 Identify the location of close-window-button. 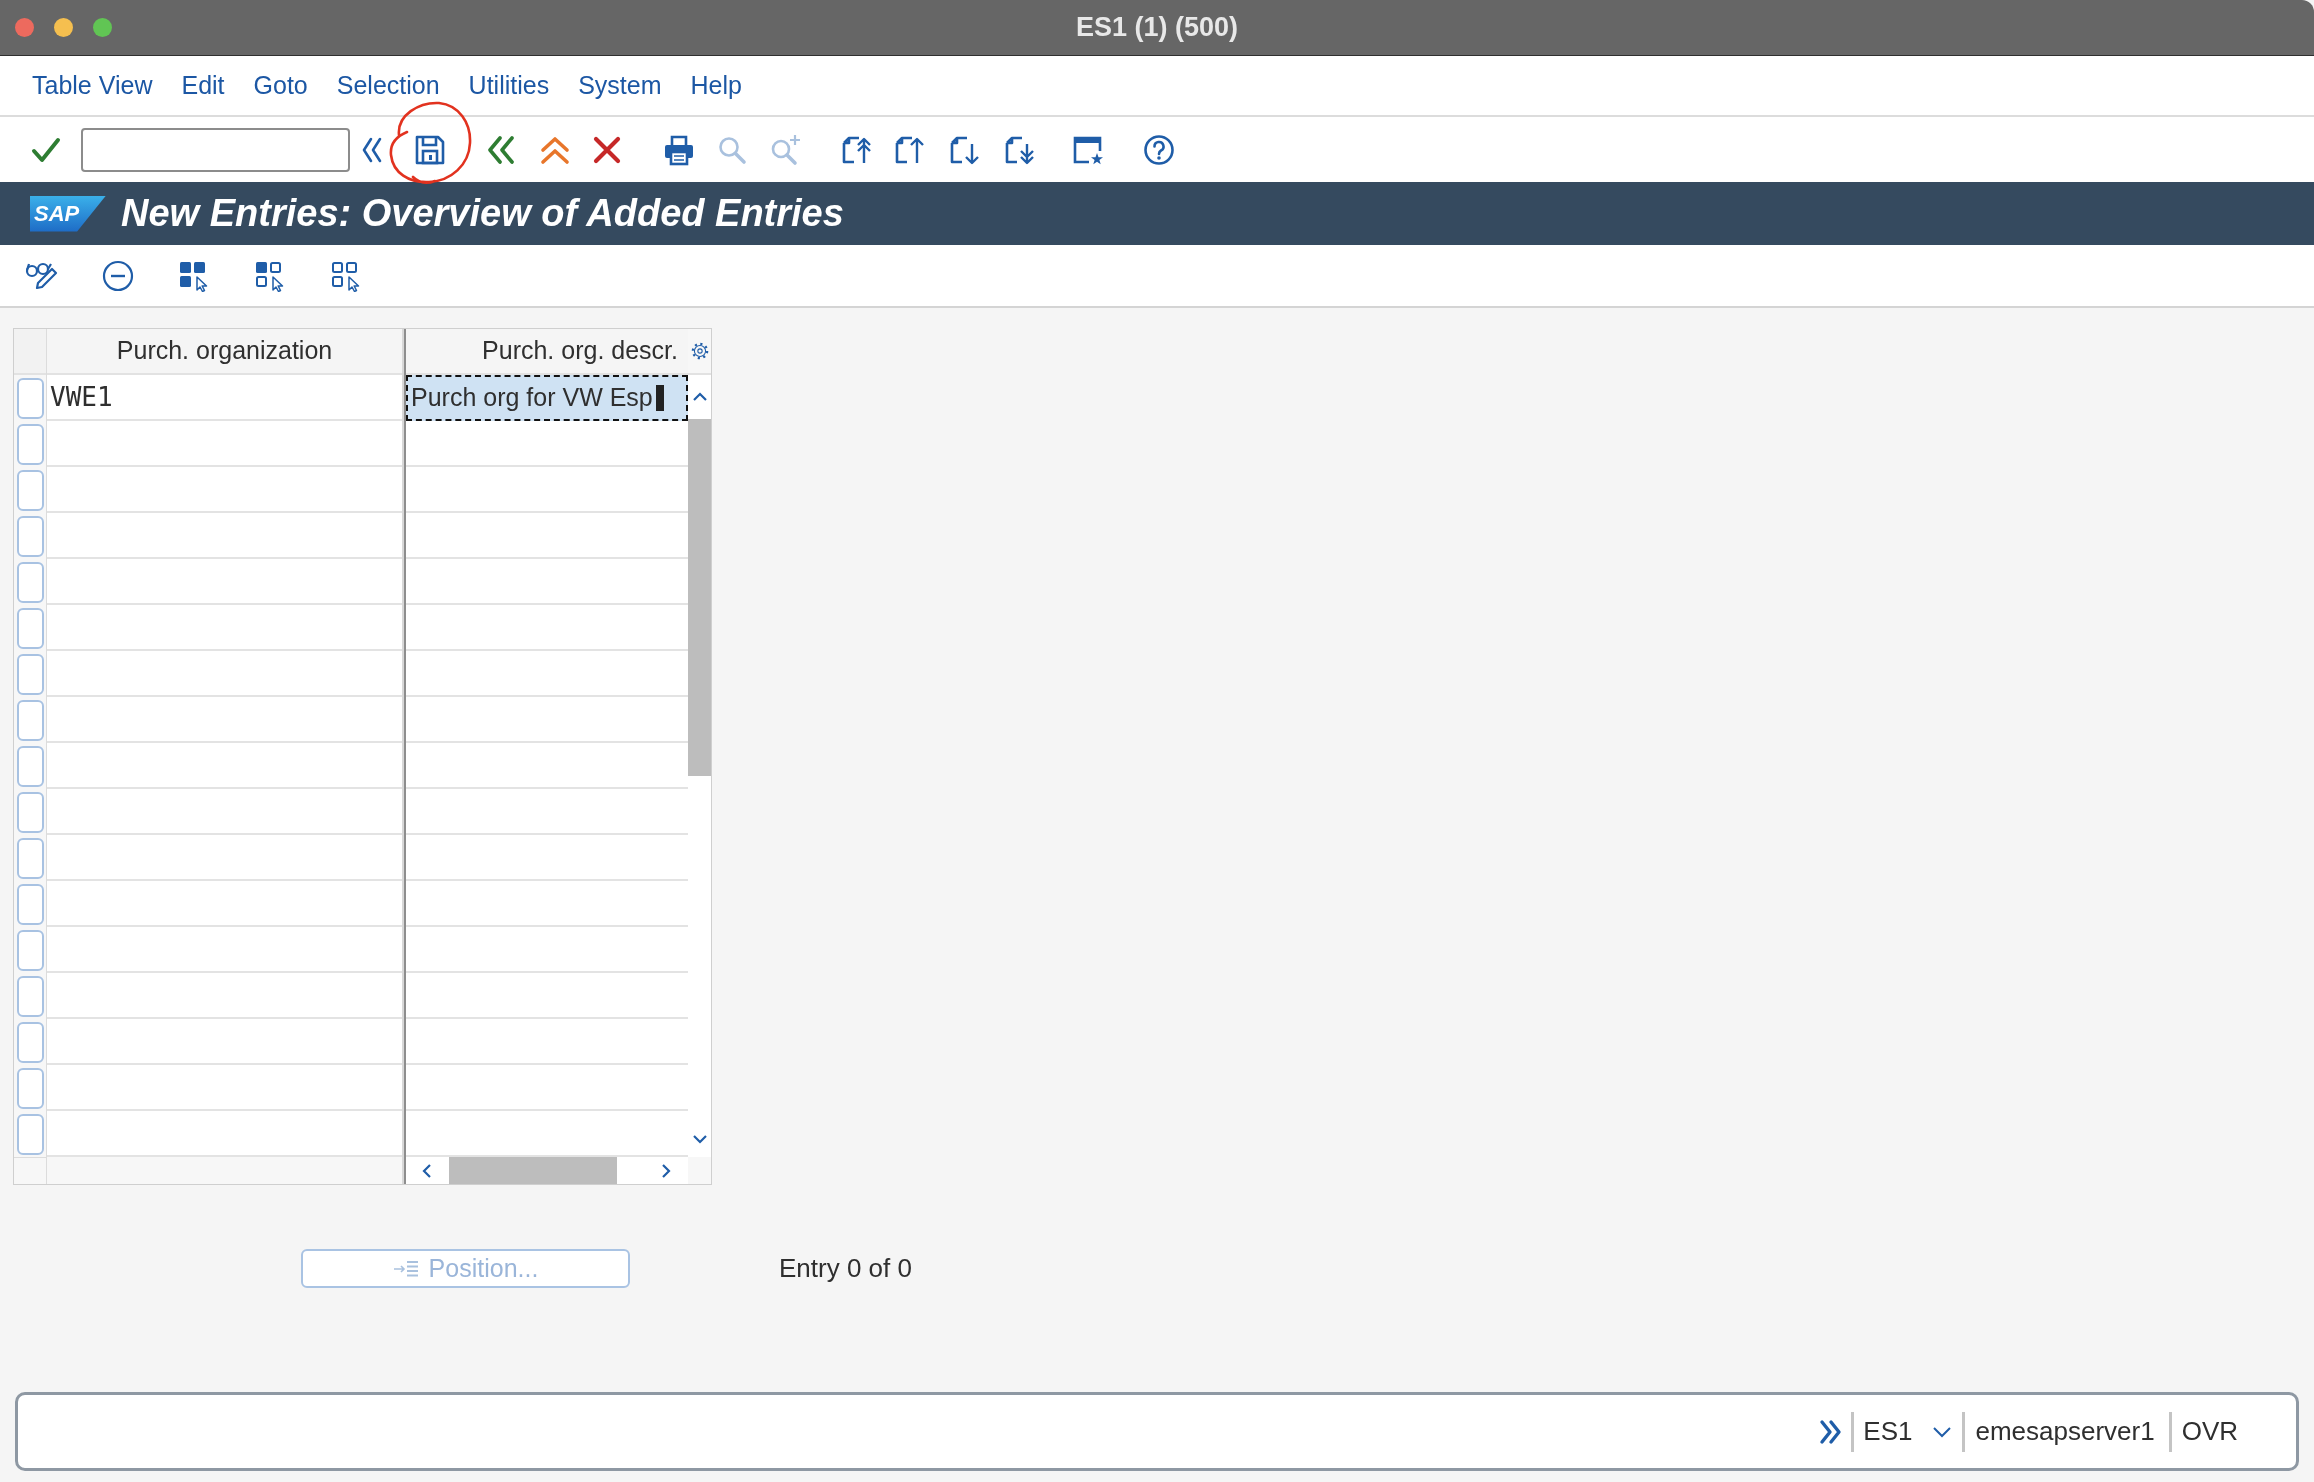
(24, 27).